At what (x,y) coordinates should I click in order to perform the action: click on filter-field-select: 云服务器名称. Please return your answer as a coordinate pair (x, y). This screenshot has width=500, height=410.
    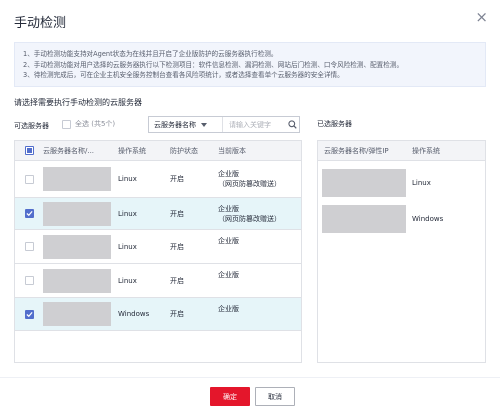
    Looking at the image, I should click on (186, 124).